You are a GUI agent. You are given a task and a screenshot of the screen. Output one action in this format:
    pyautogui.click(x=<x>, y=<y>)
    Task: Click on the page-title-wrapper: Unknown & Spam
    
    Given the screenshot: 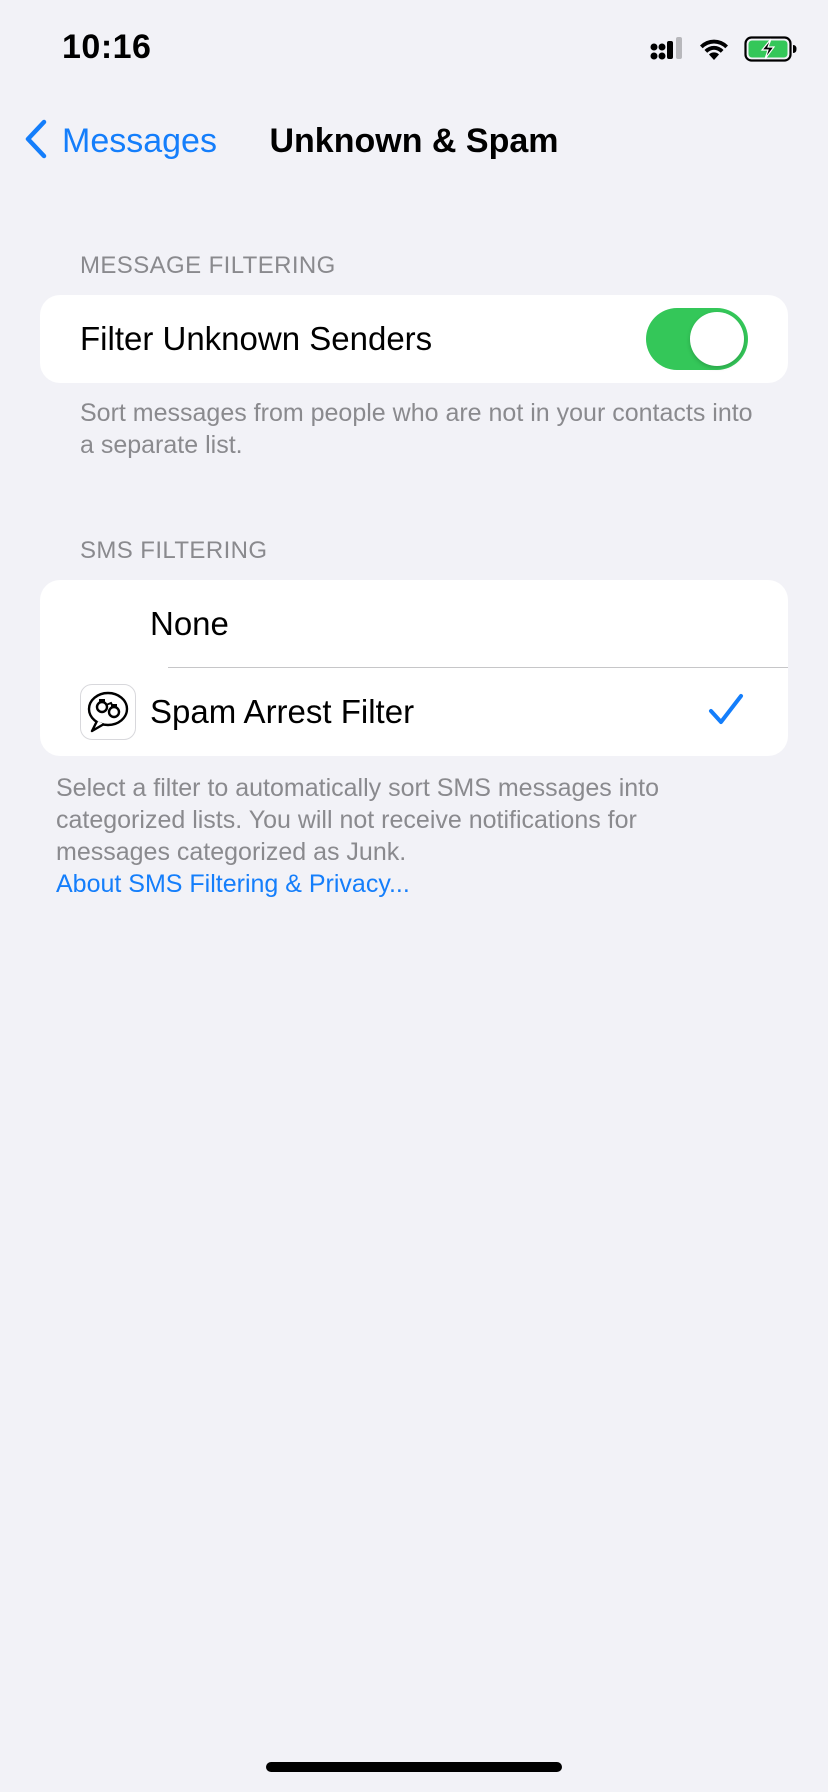 What is the action you would take?
    pyautogui.click(x=414, y=141)
    